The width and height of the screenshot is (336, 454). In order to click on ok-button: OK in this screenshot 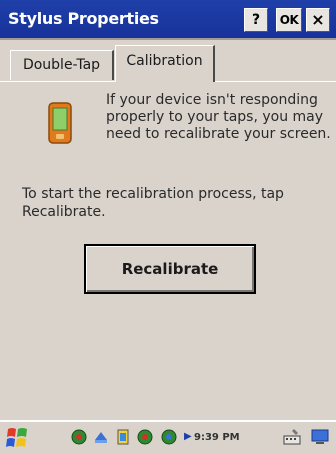, I will do `click(289, 20)`.